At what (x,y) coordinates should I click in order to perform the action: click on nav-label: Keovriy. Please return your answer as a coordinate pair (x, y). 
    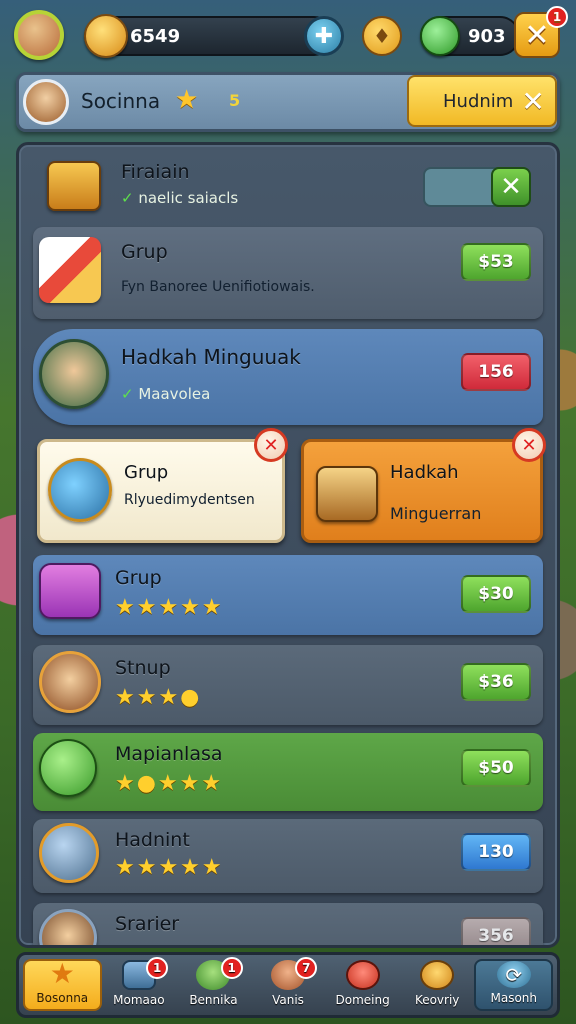
    Looking at the image, I should click on (437, 1000).